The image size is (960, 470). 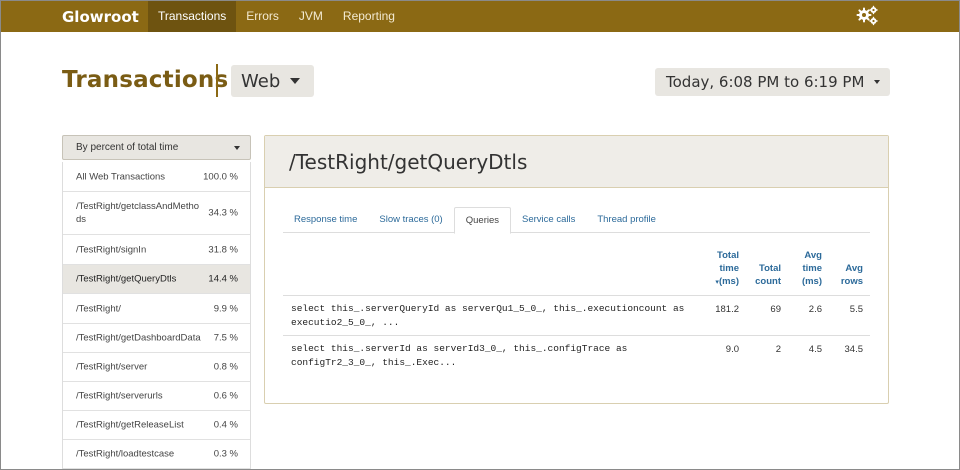 What do you see at coordinates (111, 249) in the screenshot?
I see `sidebar-item-label: /TestRight/signIn` at bounding box center [111, 249].